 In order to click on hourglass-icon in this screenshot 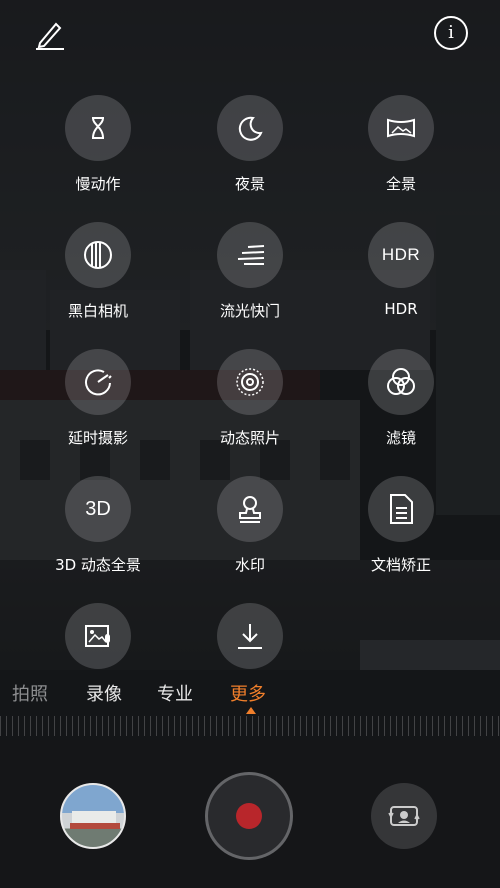, I will do `click(98, 128)`.